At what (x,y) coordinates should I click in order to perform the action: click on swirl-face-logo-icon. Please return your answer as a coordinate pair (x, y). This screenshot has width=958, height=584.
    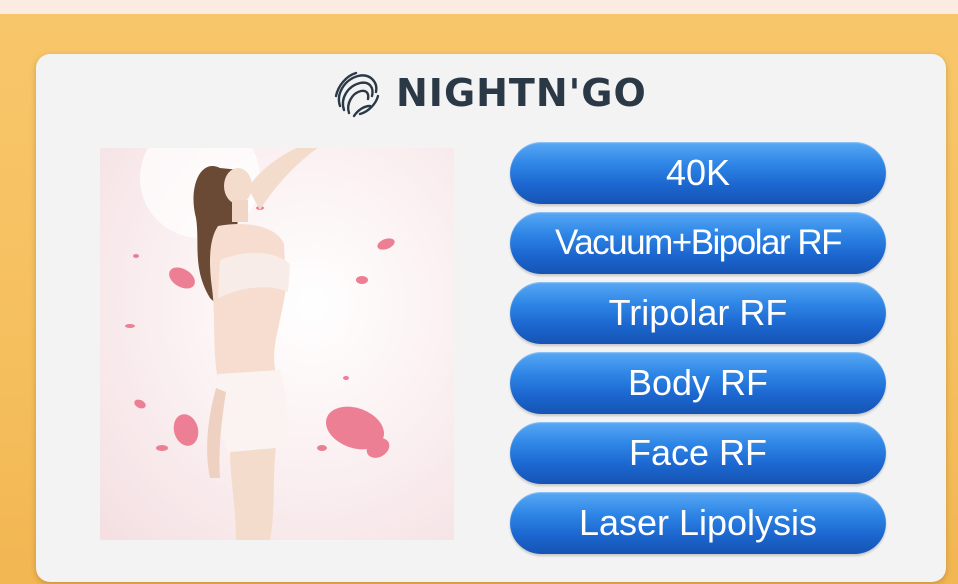
    Looking at the image, I should click on (357, 94).